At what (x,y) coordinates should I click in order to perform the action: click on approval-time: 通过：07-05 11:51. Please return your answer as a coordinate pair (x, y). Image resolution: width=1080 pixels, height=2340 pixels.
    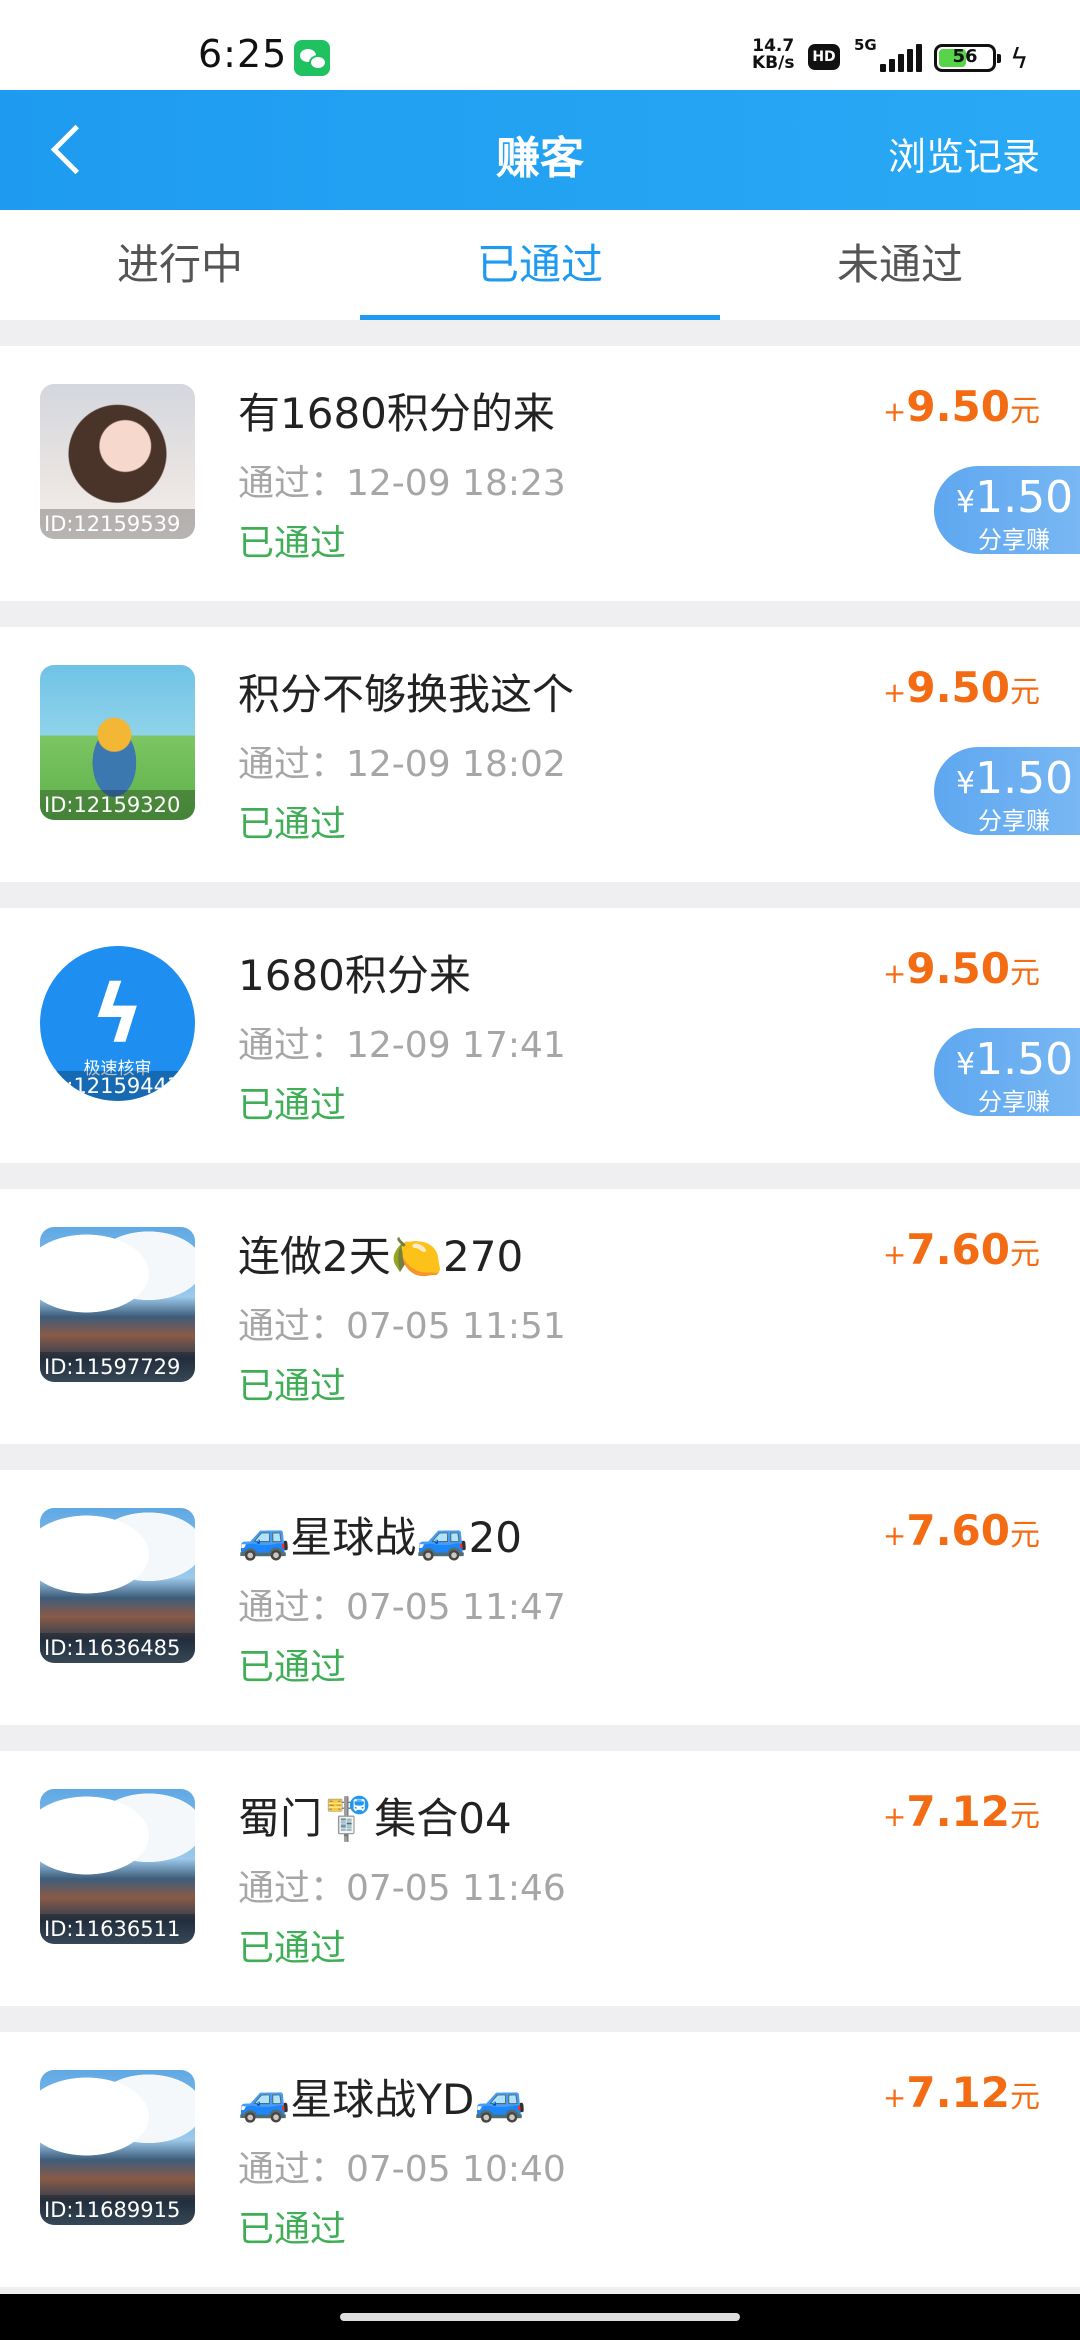
    Looking at the image, I should click on (402, 1326).